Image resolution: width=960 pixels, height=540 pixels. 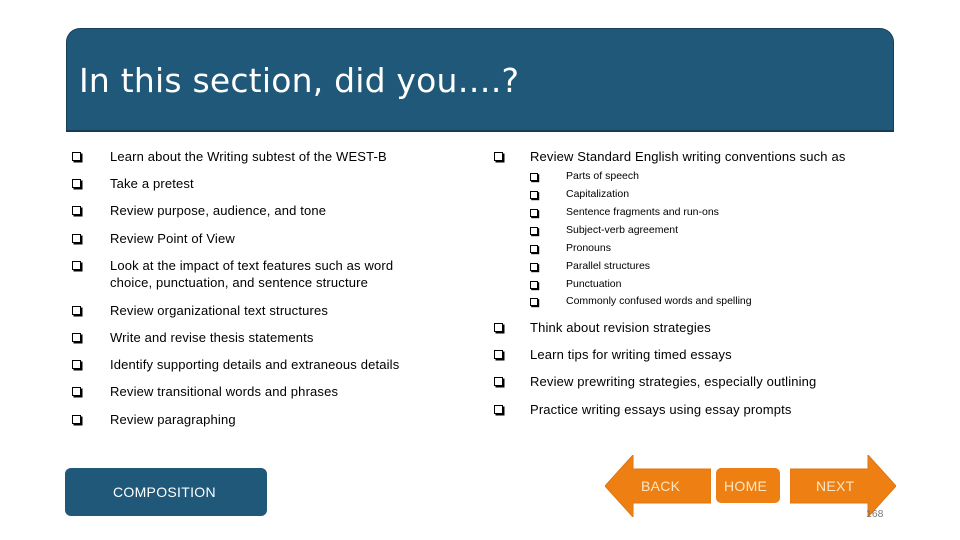 I want to click on sub-checklist-item: Commonly confused words and spelling, so click(x=659, y=301).